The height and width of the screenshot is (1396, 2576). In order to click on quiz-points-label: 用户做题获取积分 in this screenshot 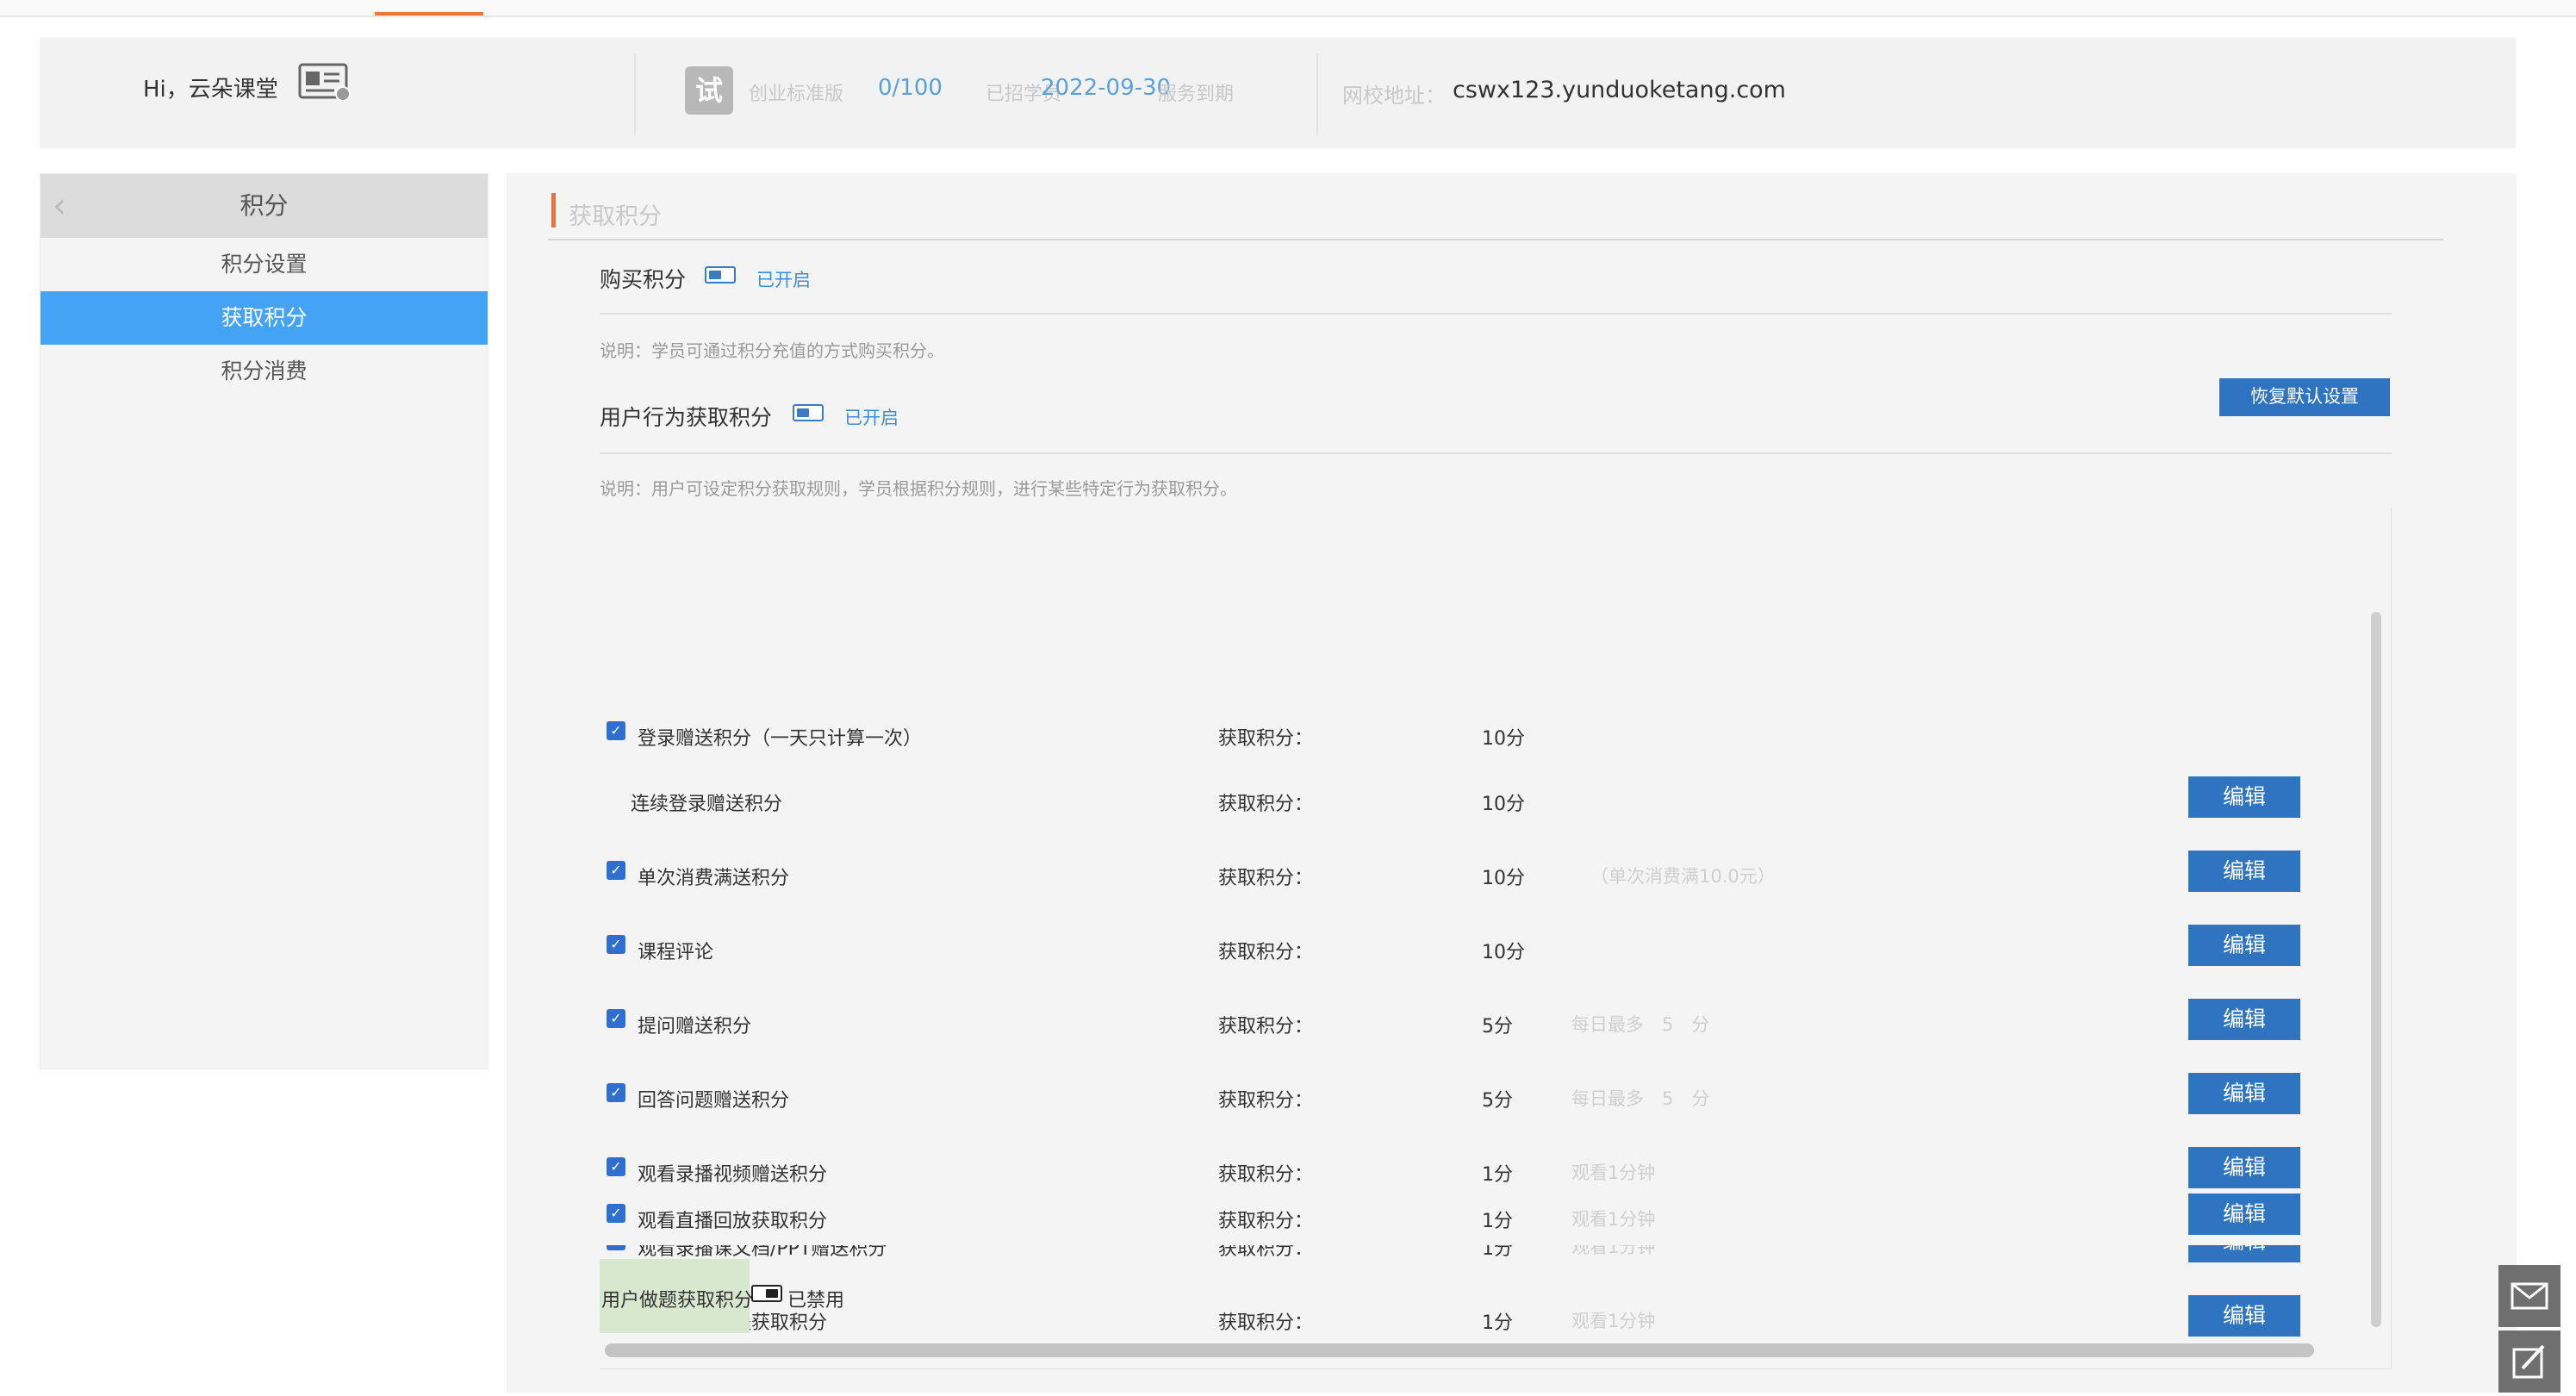, I will do `click(678, 1301)`.